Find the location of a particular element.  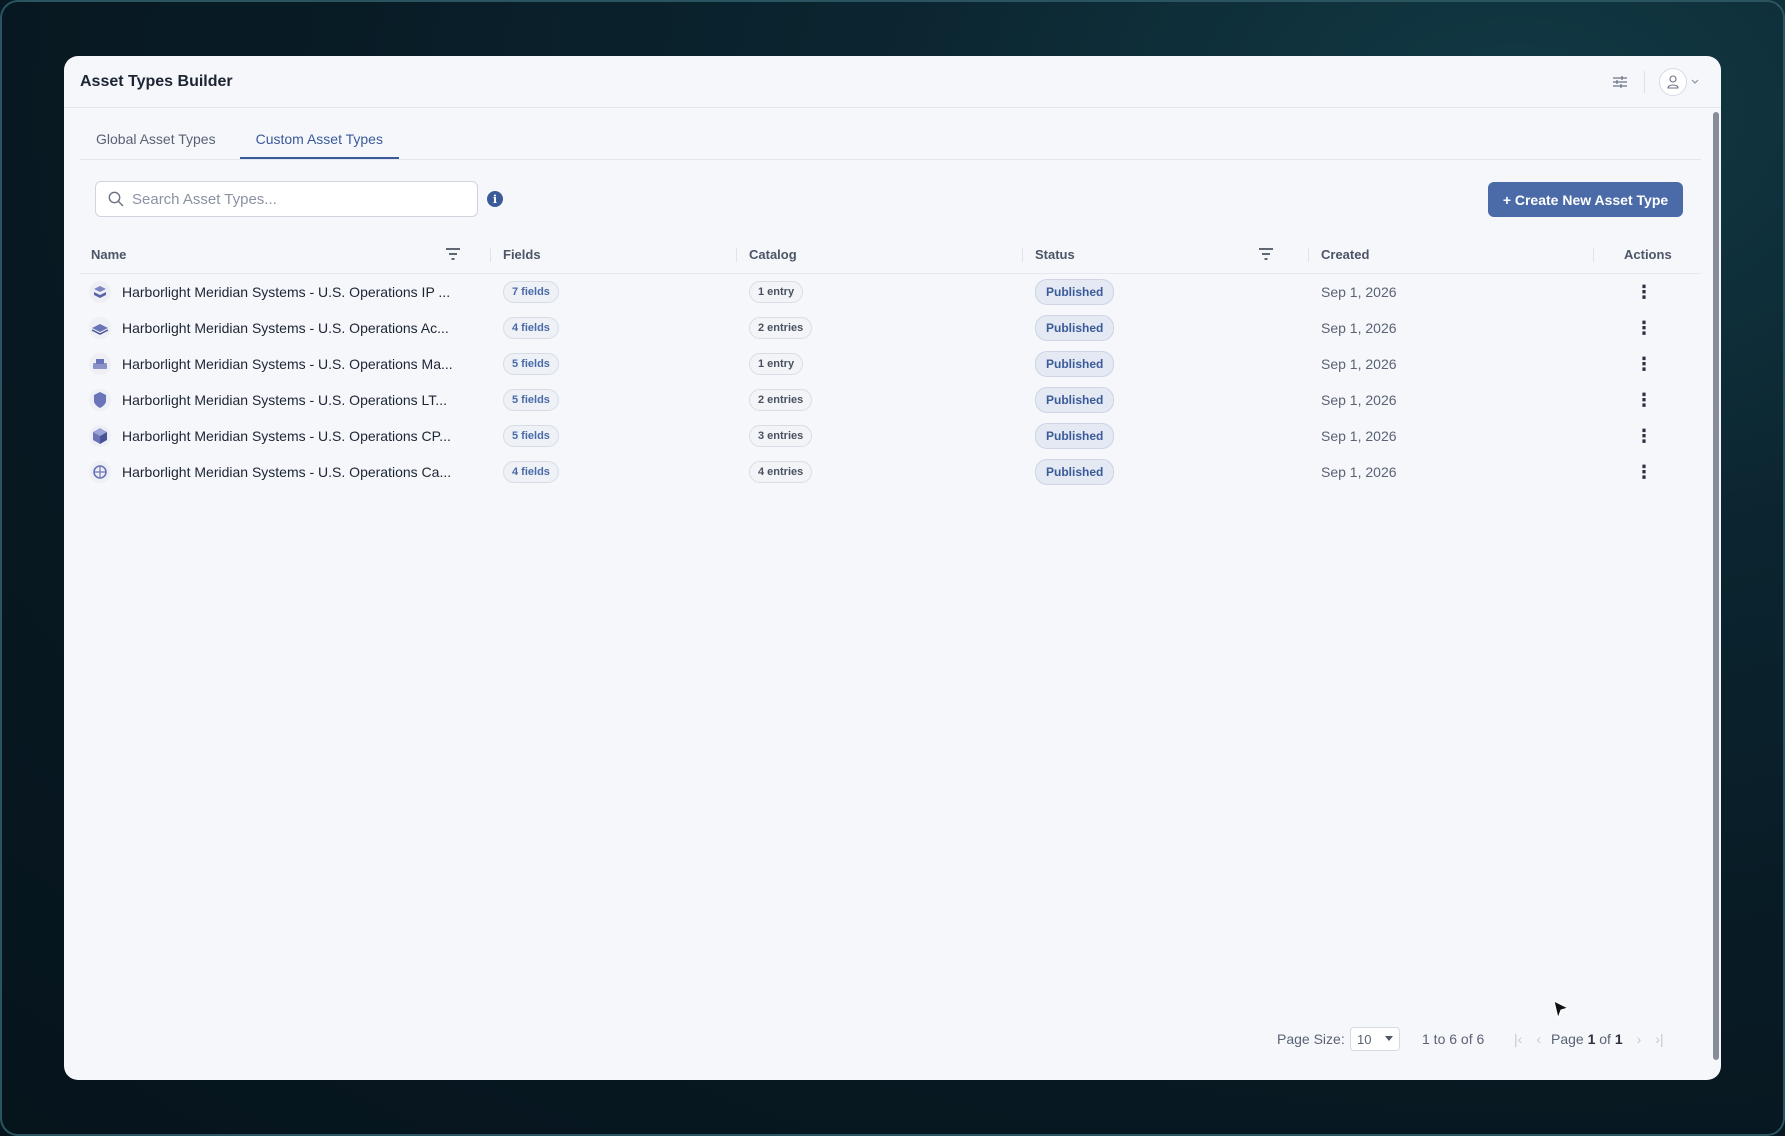

cube-icon is located at coordinates (100, 436).